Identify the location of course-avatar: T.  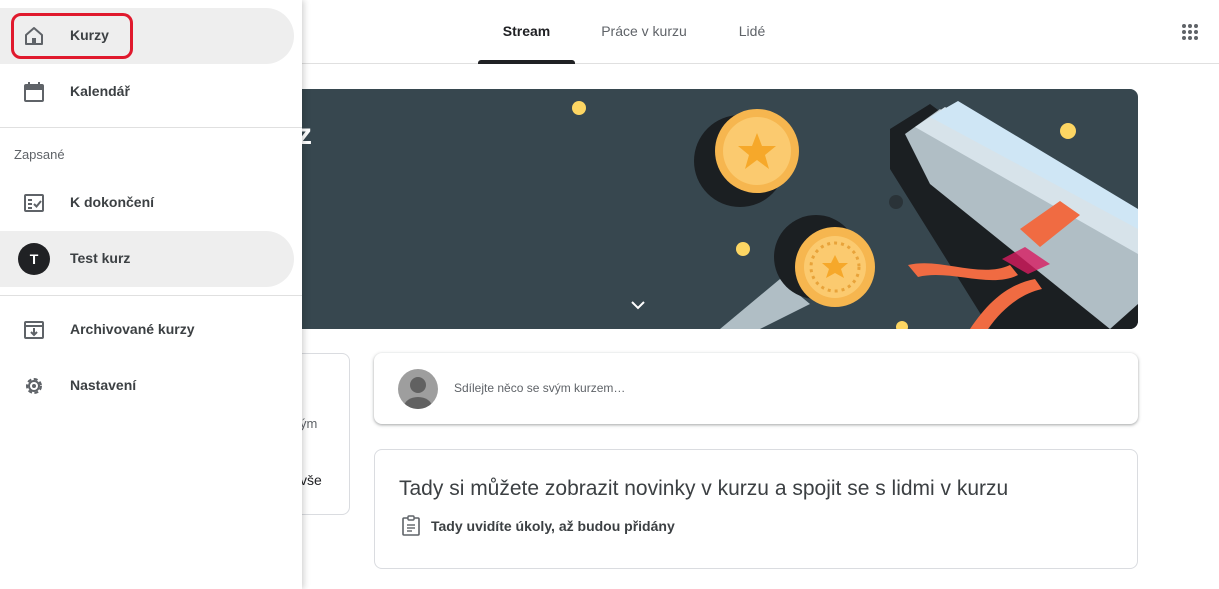
(34, 259).